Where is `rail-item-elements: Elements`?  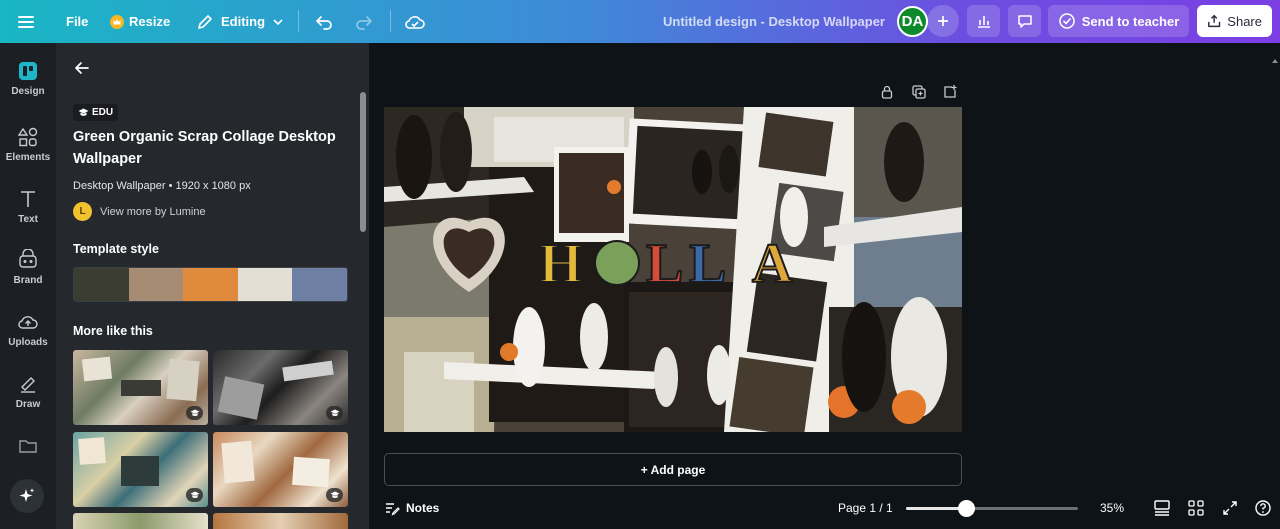
rail-item-elements: Elements is located at coordinates (28, 144).